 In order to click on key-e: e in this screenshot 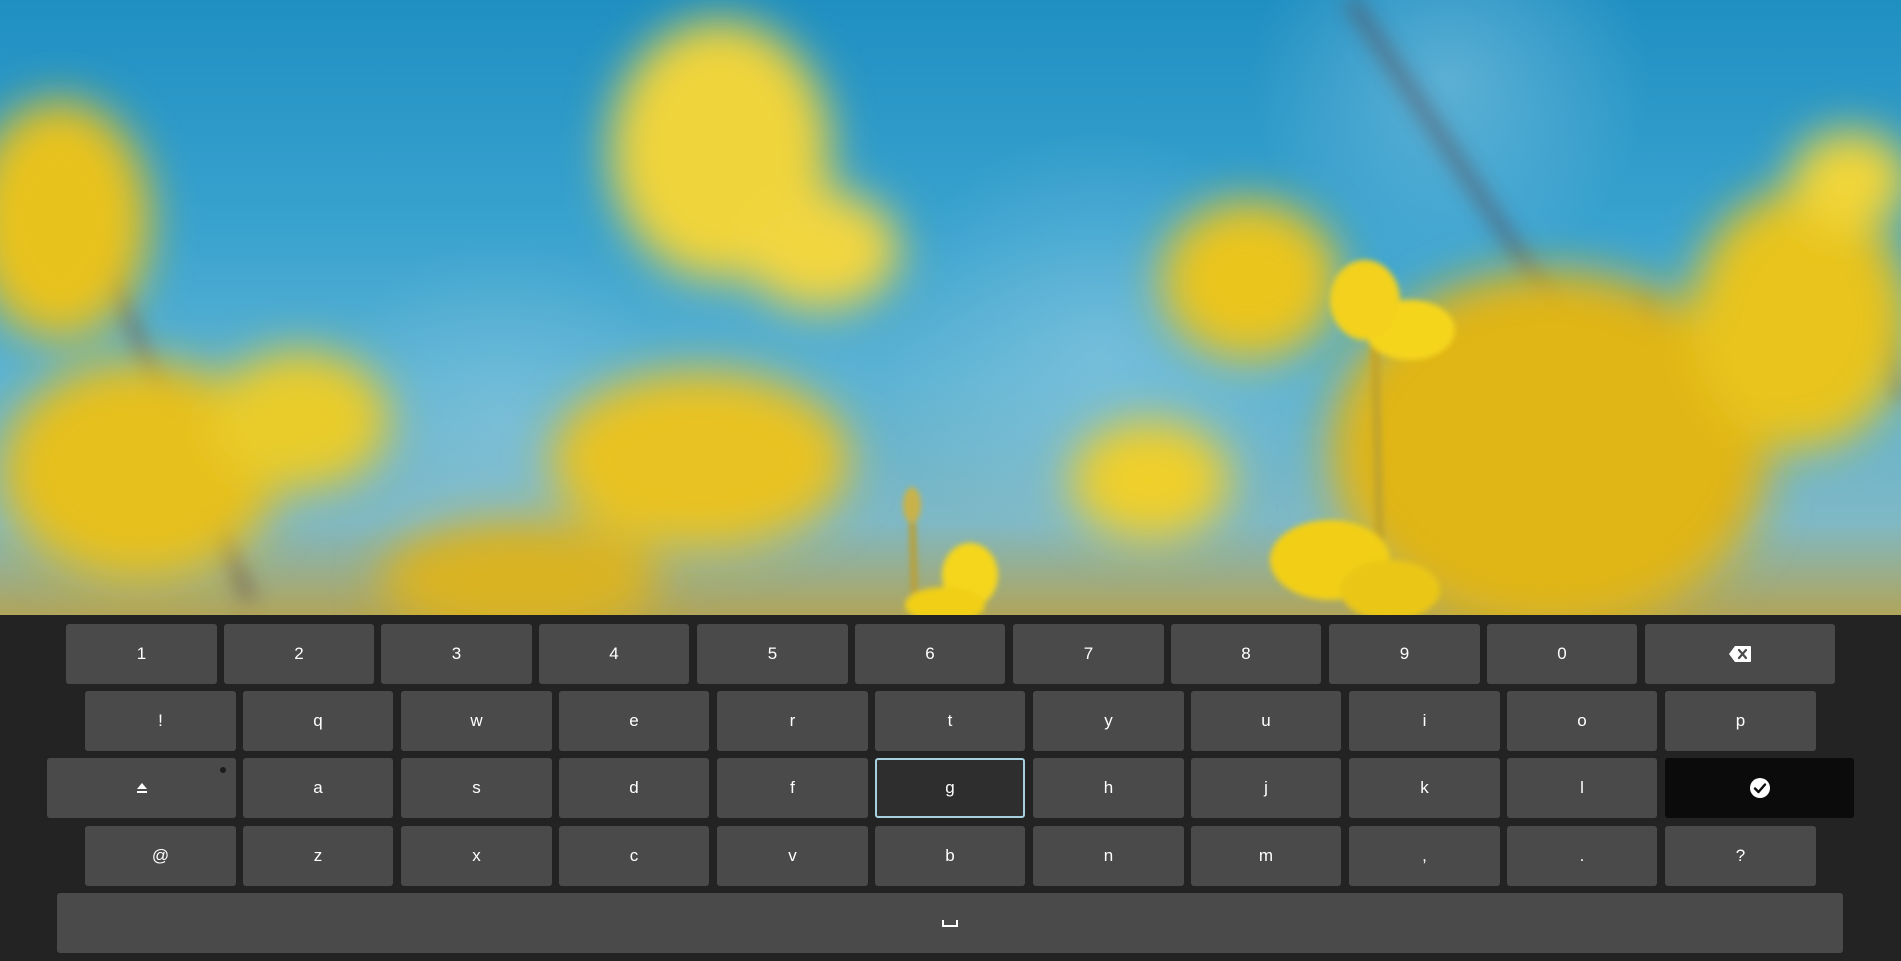, I will do `click(634, 721)`.